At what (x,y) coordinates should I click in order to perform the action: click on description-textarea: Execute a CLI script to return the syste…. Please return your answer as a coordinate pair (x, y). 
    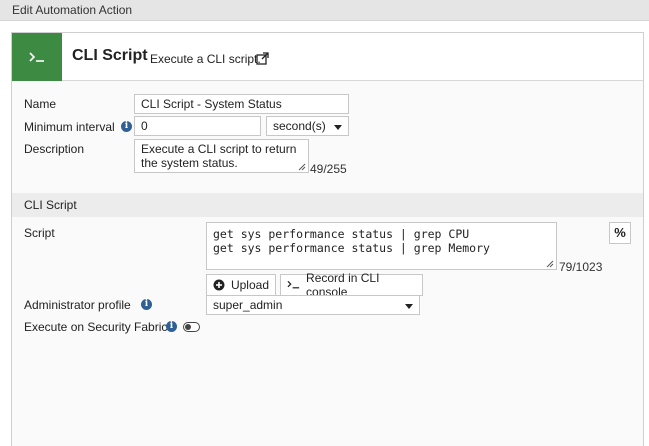
    Looking at the image, I should click on (221, 156).